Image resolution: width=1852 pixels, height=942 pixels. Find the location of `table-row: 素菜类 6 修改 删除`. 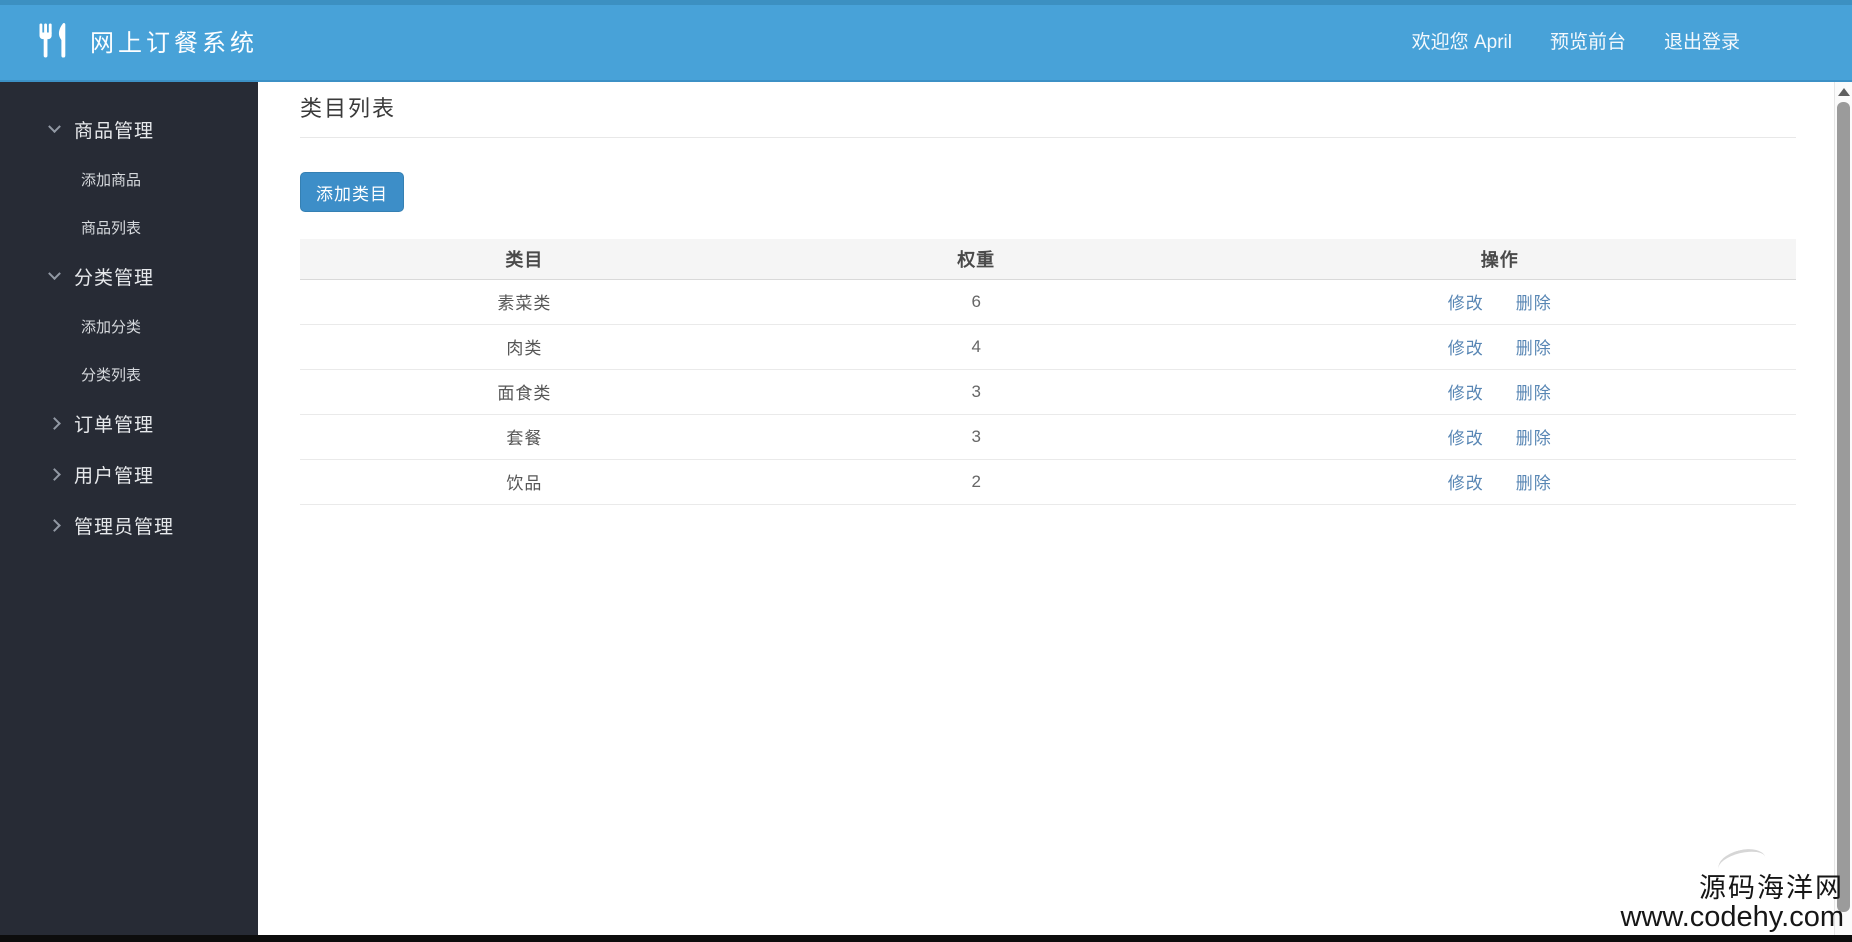

table-row: 素菜类 6 修改 删除 is located at coordinates (1048, 302).